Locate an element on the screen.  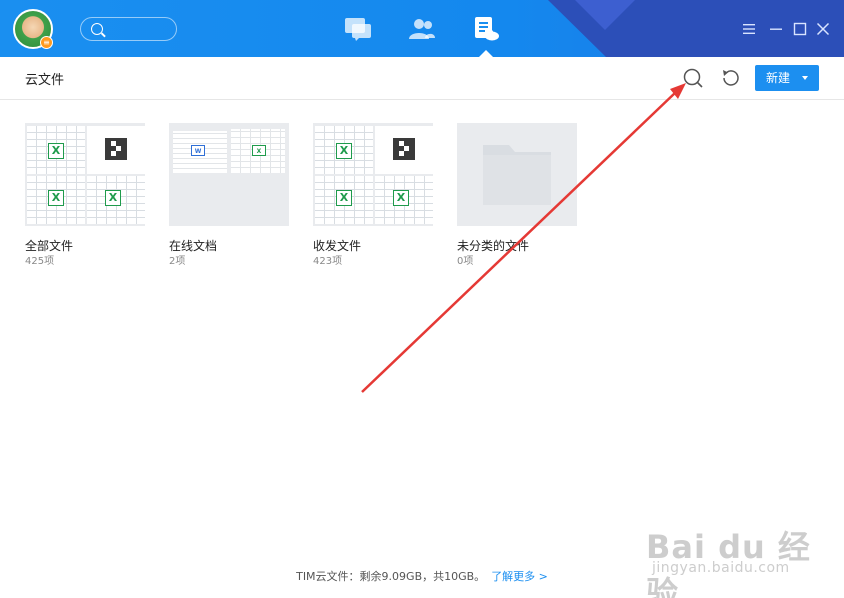
new-button-label: 新建 is located at coordinates (778, 78).